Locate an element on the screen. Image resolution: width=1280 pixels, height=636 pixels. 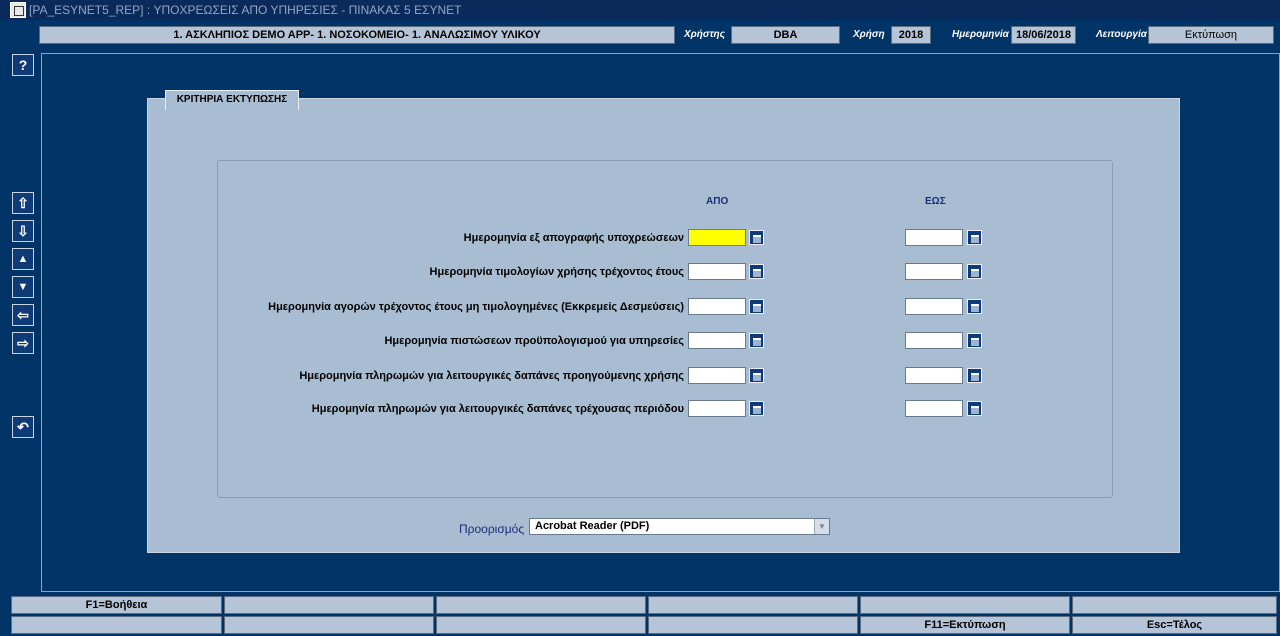
function-label: Λειτουργία is located at coordinates (1121, 34).